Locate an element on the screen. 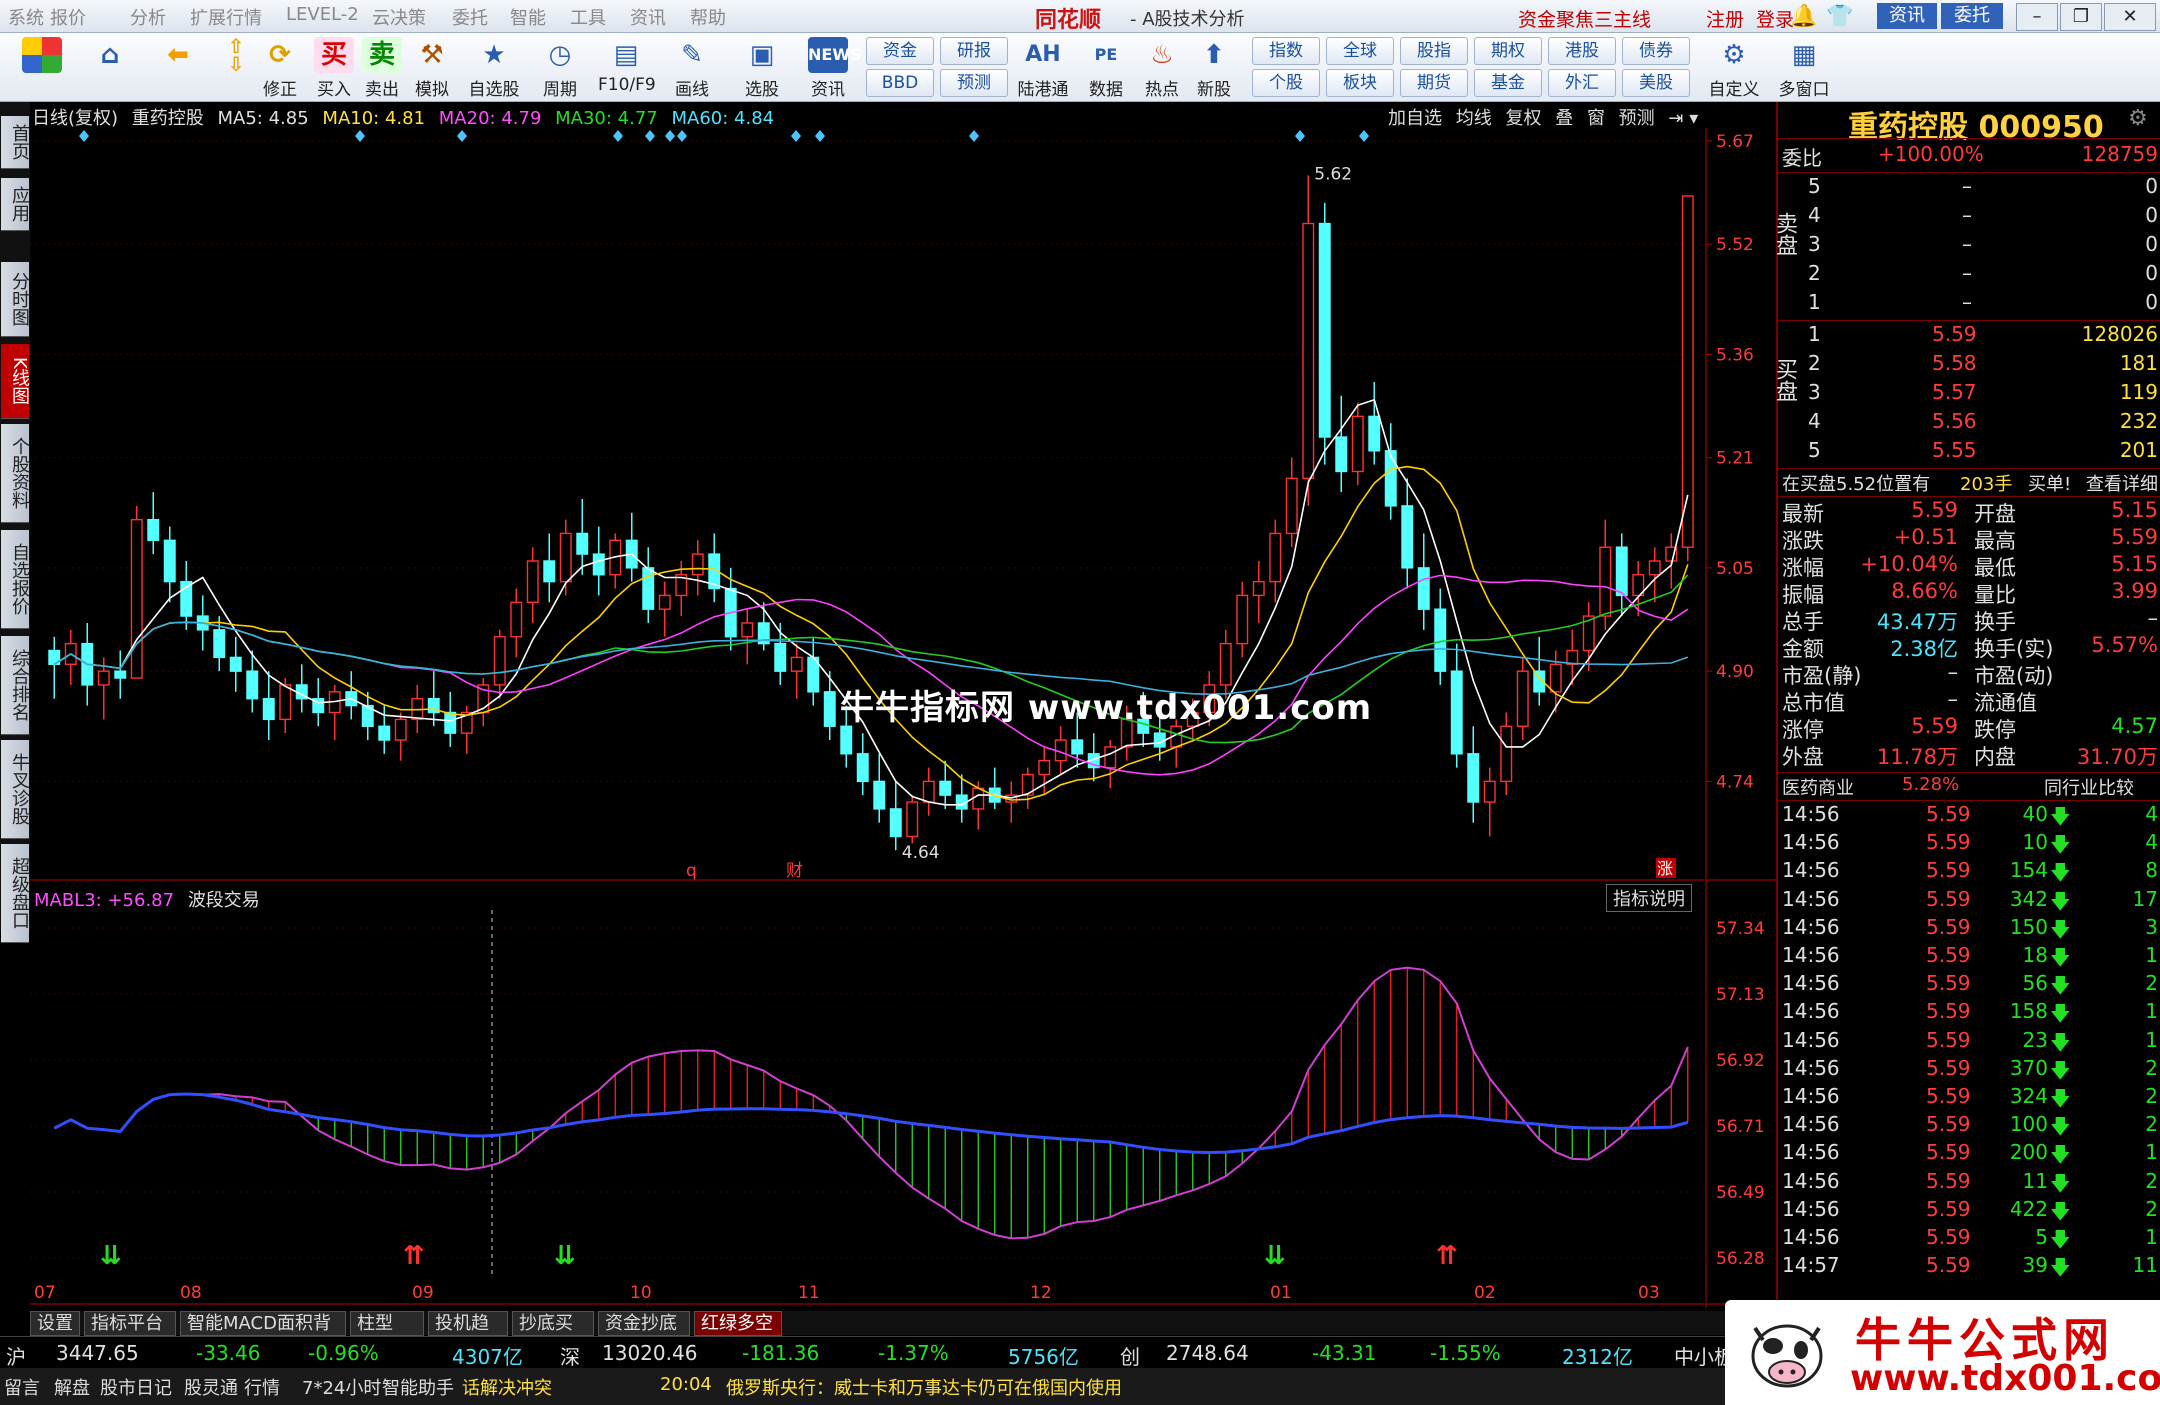 This screenshot has width=2160, height=1405. status-item: 留言 is located at coordinates (22, 1387).